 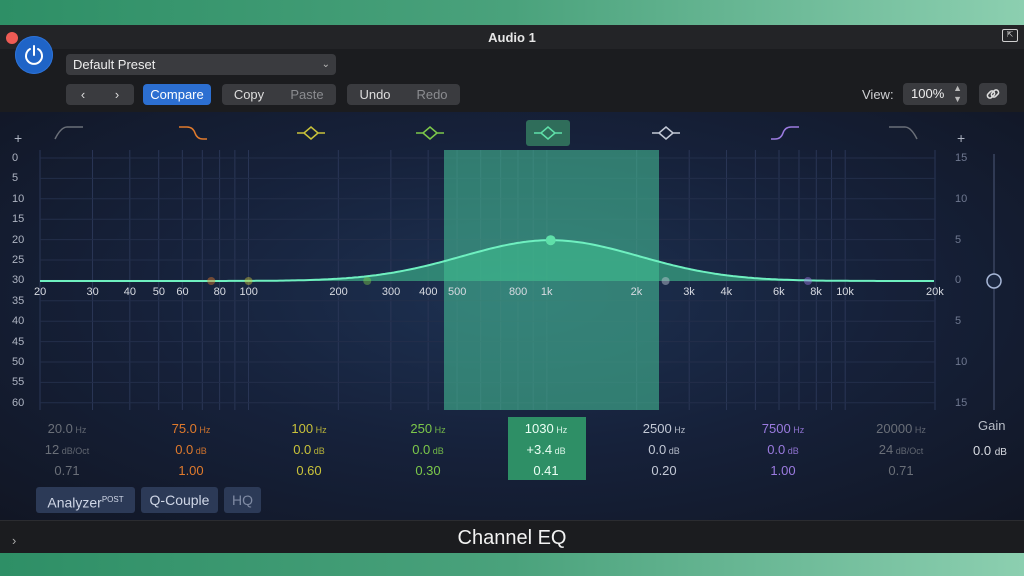 I want to click on next-preset-button: ›, so click(x=117, y=94).